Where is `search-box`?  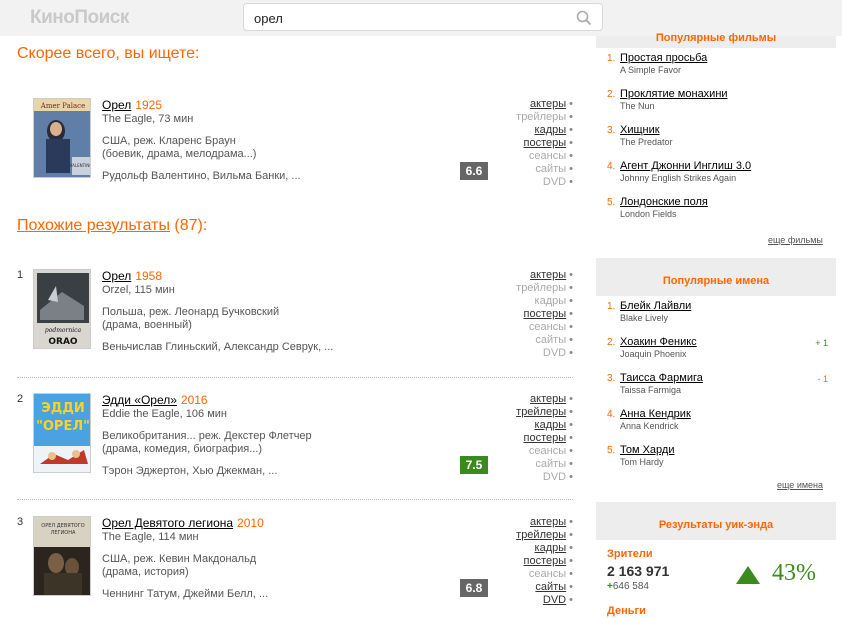
search-box is located at coordinates (423, 17).